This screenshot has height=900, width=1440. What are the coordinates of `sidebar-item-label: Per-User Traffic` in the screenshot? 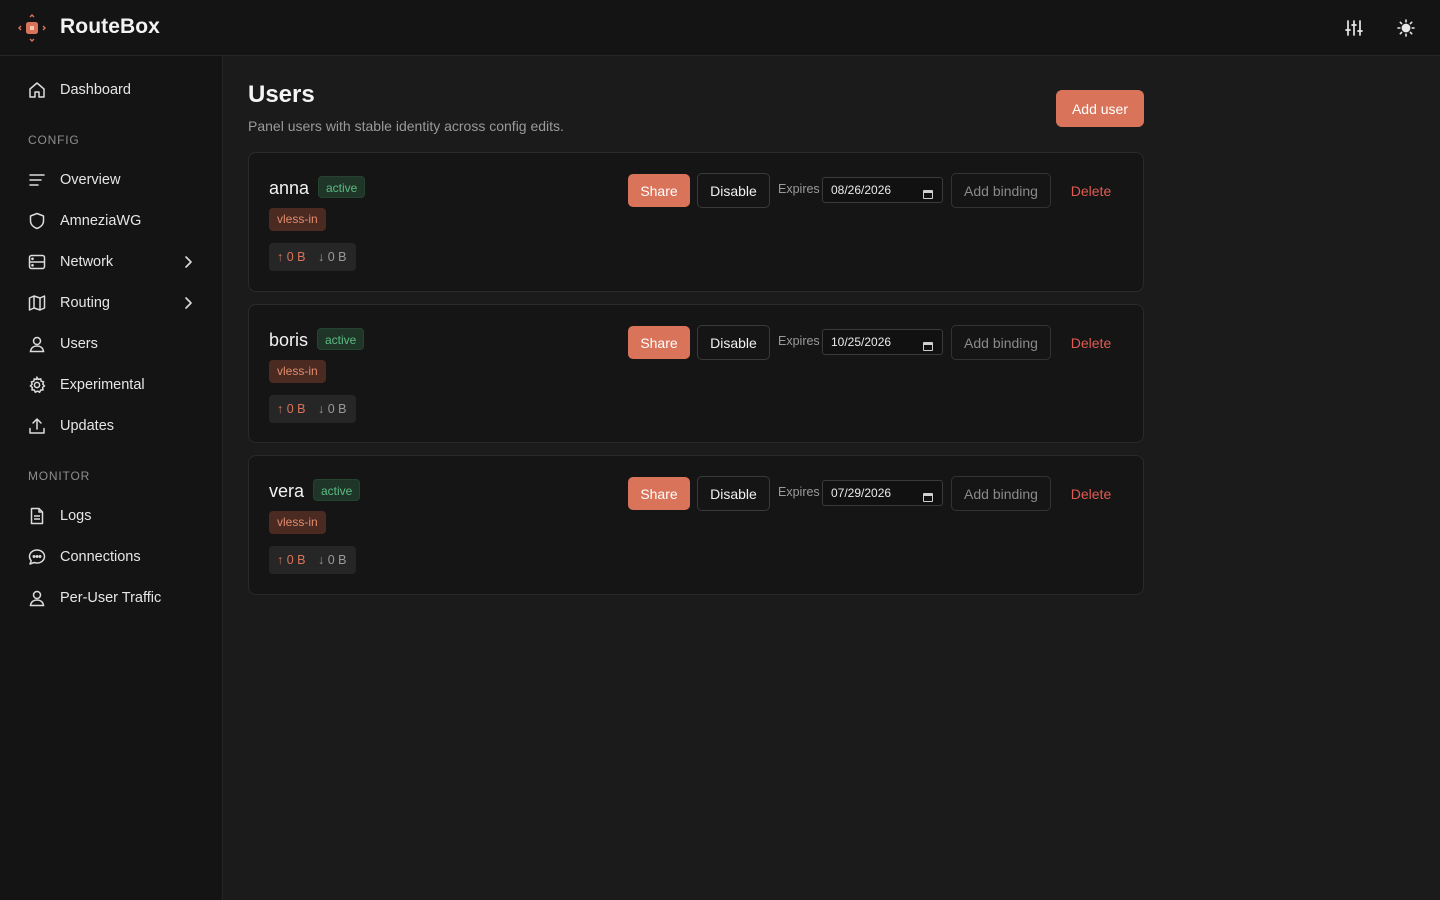 It's located at (111, 598).